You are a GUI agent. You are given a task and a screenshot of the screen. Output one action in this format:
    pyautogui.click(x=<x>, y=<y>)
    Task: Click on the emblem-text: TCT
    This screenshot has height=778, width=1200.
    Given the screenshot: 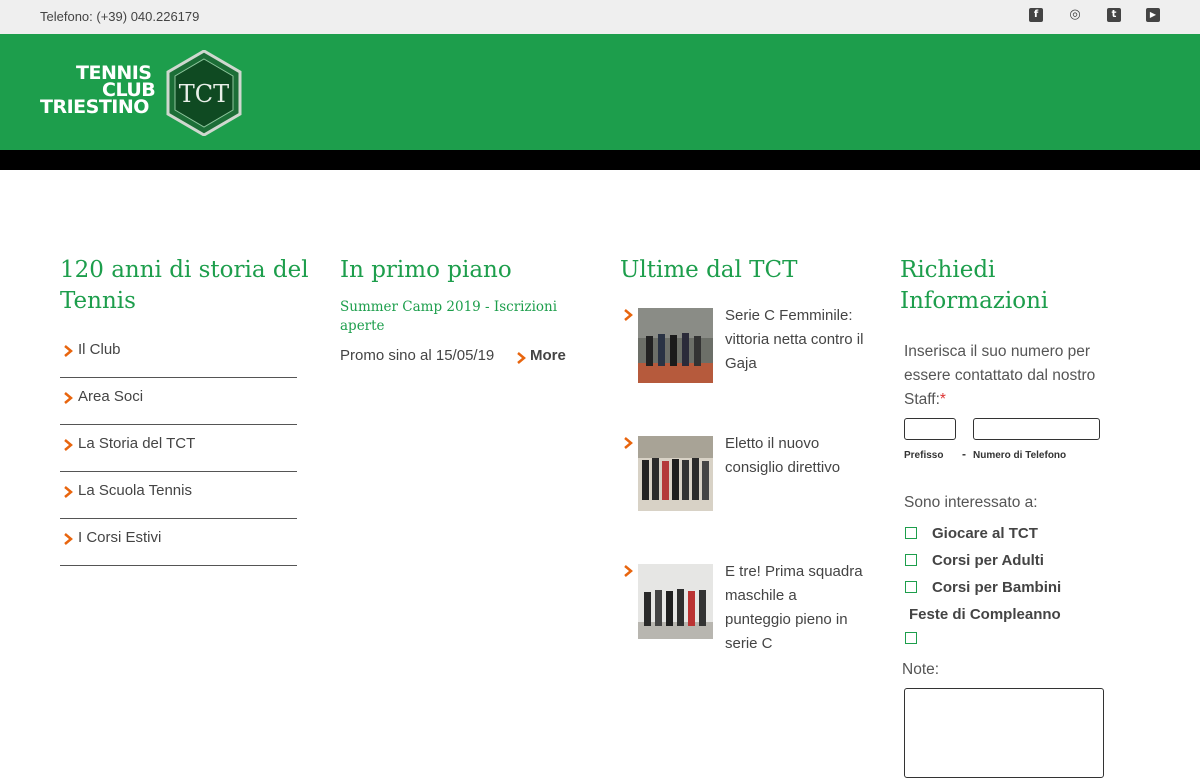 What is the action you would take?
    pyautogui.click(x=204, y=94)
    